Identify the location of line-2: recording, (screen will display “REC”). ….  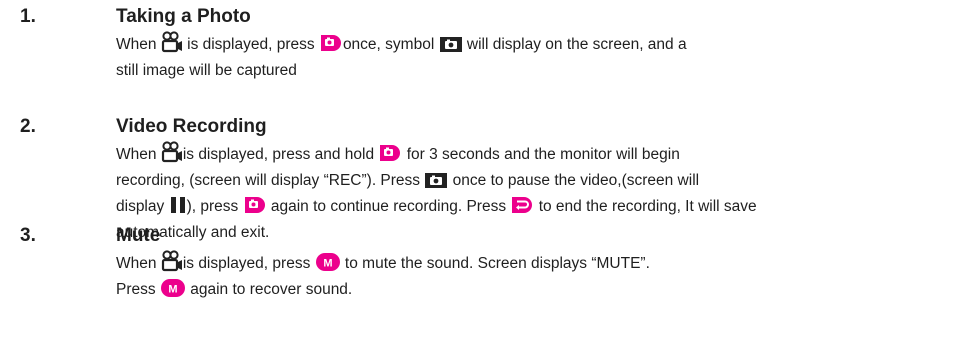
(536, 181).